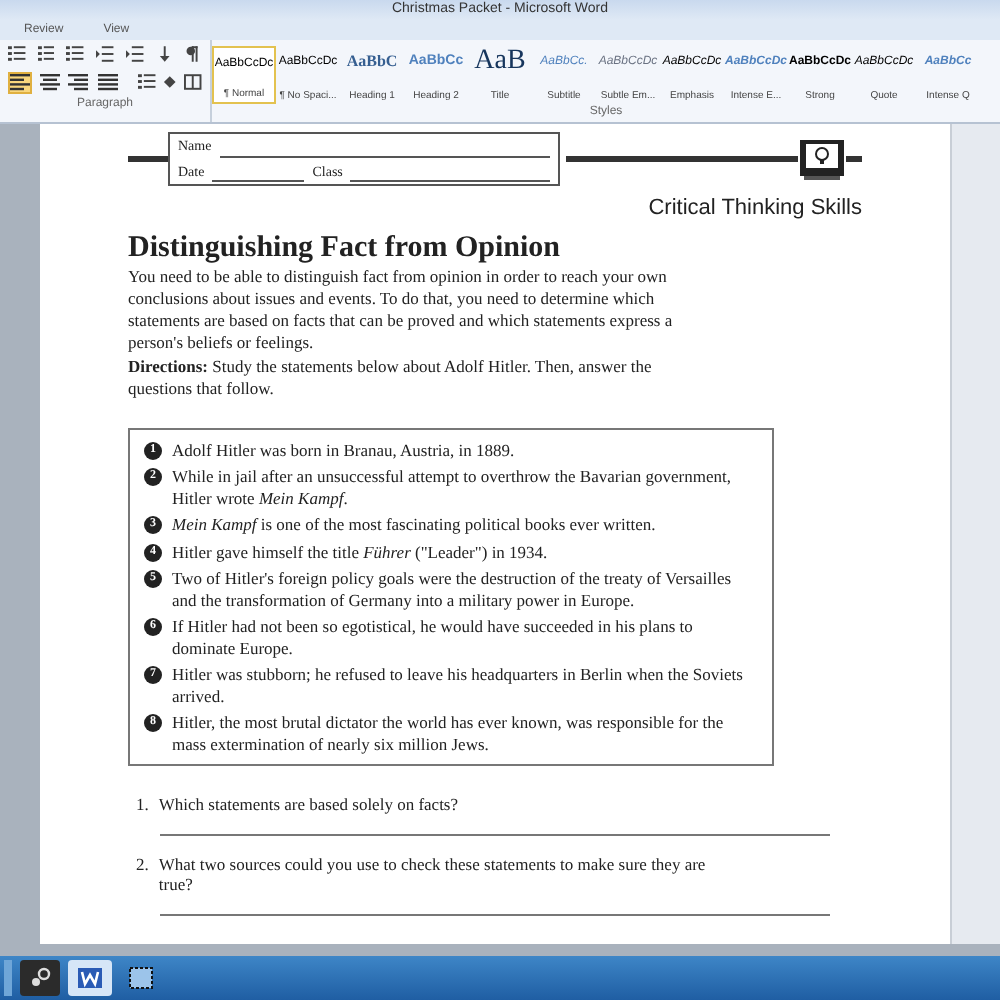 The width and height of the screenshot is (1000, 1000). What do you see at coordinates (414, 524) in the screenshot?
I see `statement-text: Mein Kampf is one of the most fascinating political books ever written.` at bounding box center [414, 524].